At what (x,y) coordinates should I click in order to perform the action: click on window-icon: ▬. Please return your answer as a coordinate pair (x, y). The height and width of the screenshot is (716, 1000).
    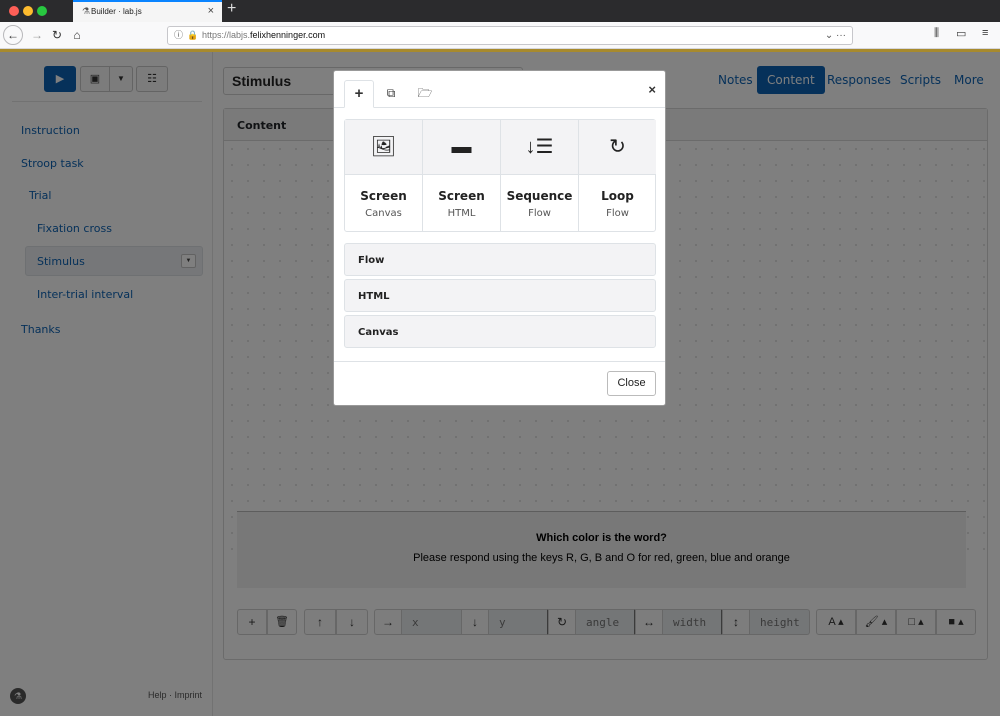
    Looking at the image, I should click on (461, 147).